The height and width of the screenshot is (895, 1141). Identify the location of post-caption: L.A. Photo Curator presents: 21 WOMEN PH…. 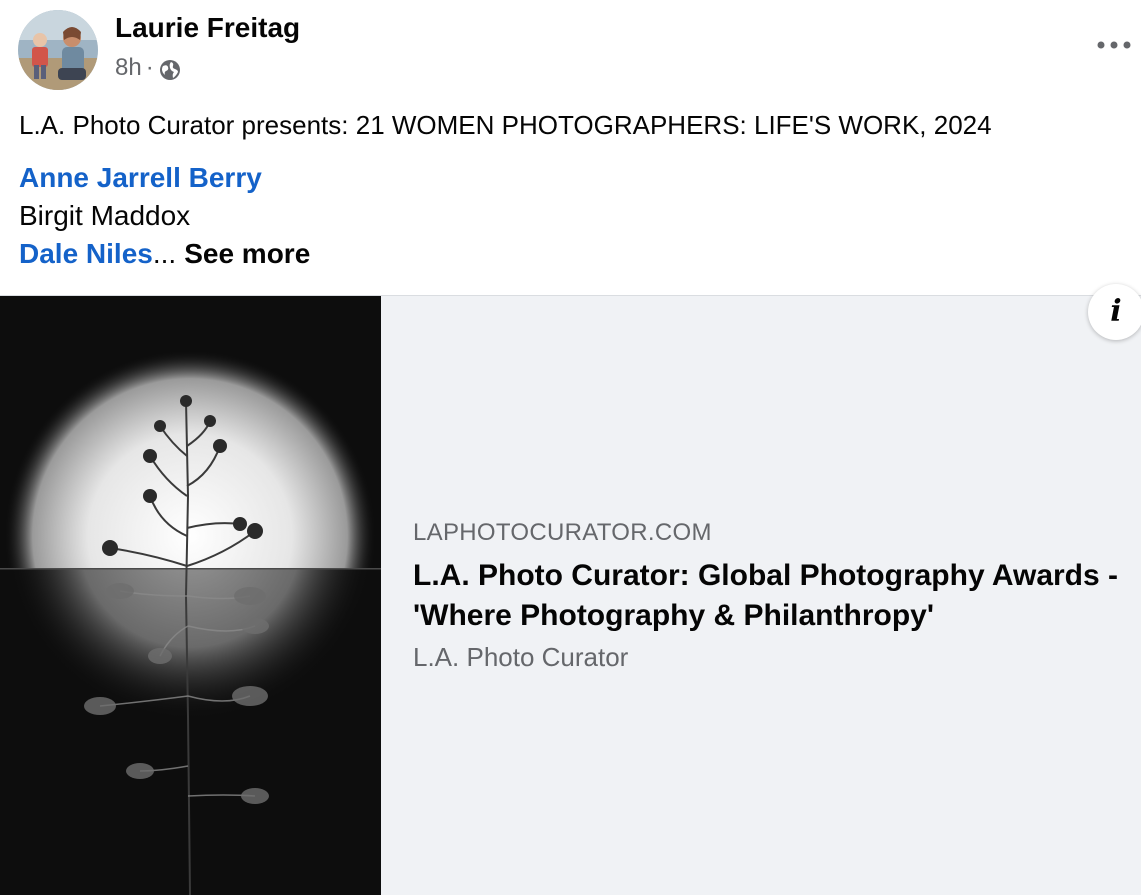
(505, 125).